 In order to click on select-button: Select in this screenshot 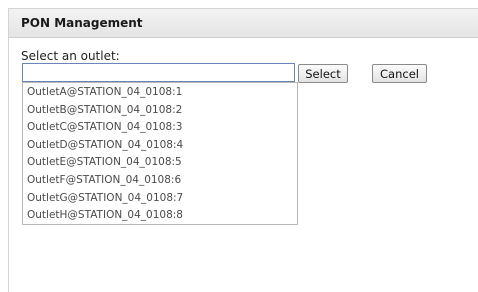, I will do `click(323, 73)`.